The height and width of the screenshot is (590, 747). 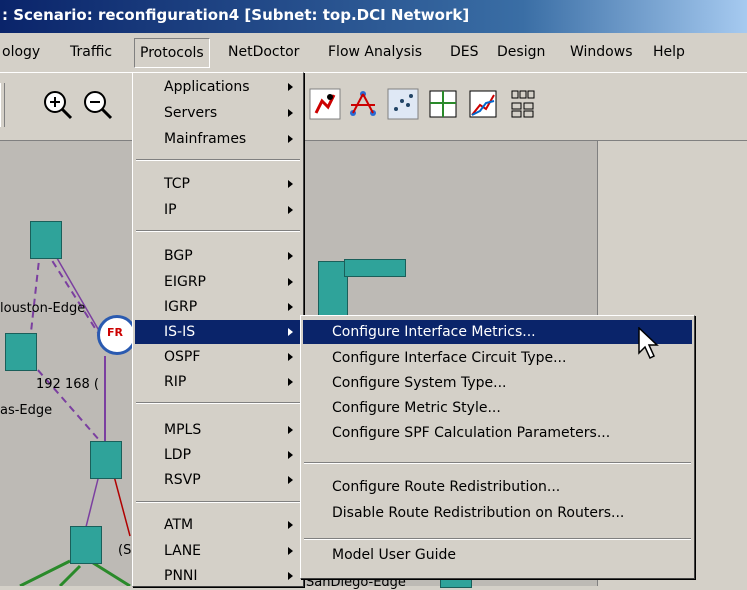 What do you see at coordinates (218, 139) in the screenshot?
I see `menu-item-mainframes: Mainframes` at bounding box center [218, 139].